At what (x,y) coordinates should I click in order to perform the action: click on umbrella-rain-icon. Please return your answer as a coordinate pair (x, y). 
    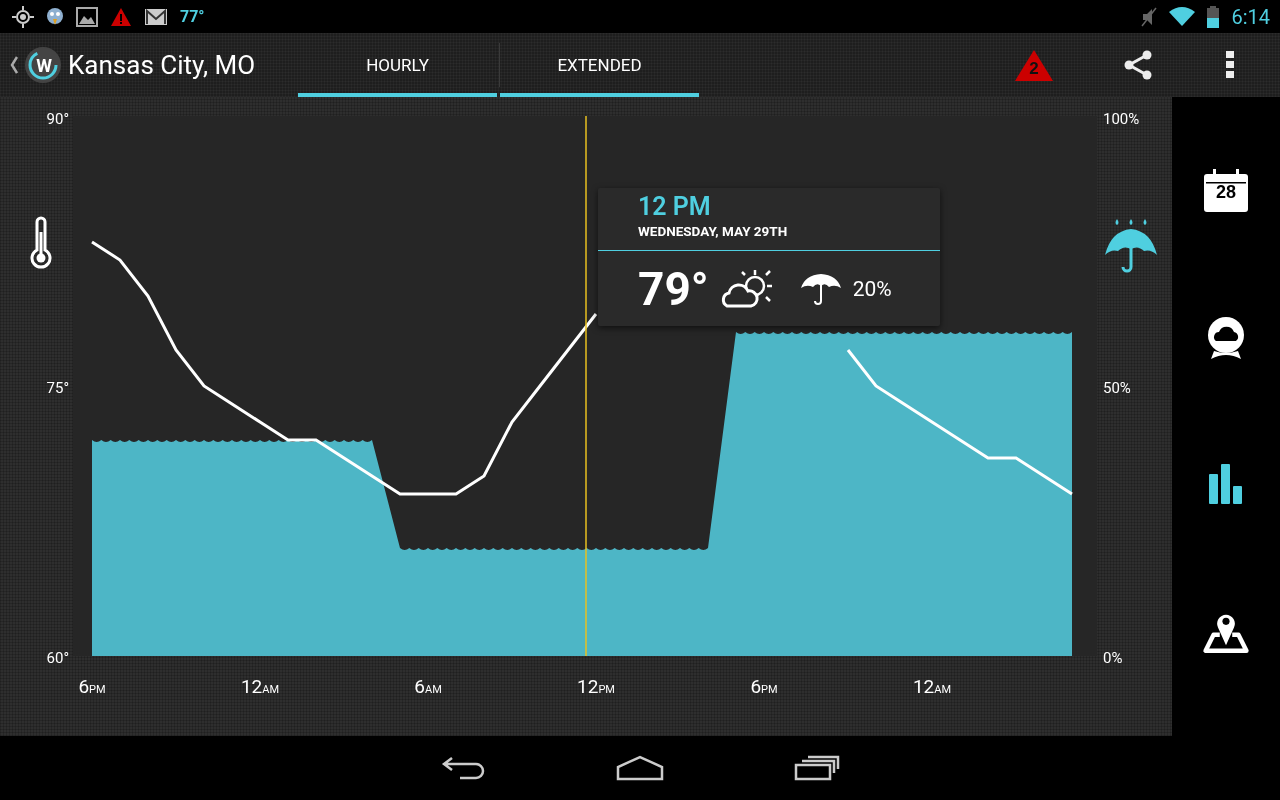
    Looking at the image, I should click on (1131, 246).